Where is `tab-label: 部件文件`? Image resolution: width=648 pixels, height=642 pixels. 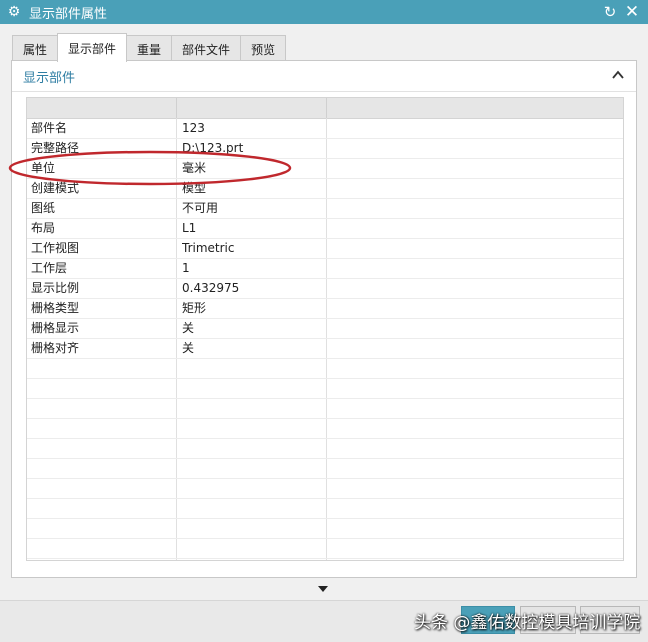
tab-label: 部件文件 is located at coordinates (206, 49).